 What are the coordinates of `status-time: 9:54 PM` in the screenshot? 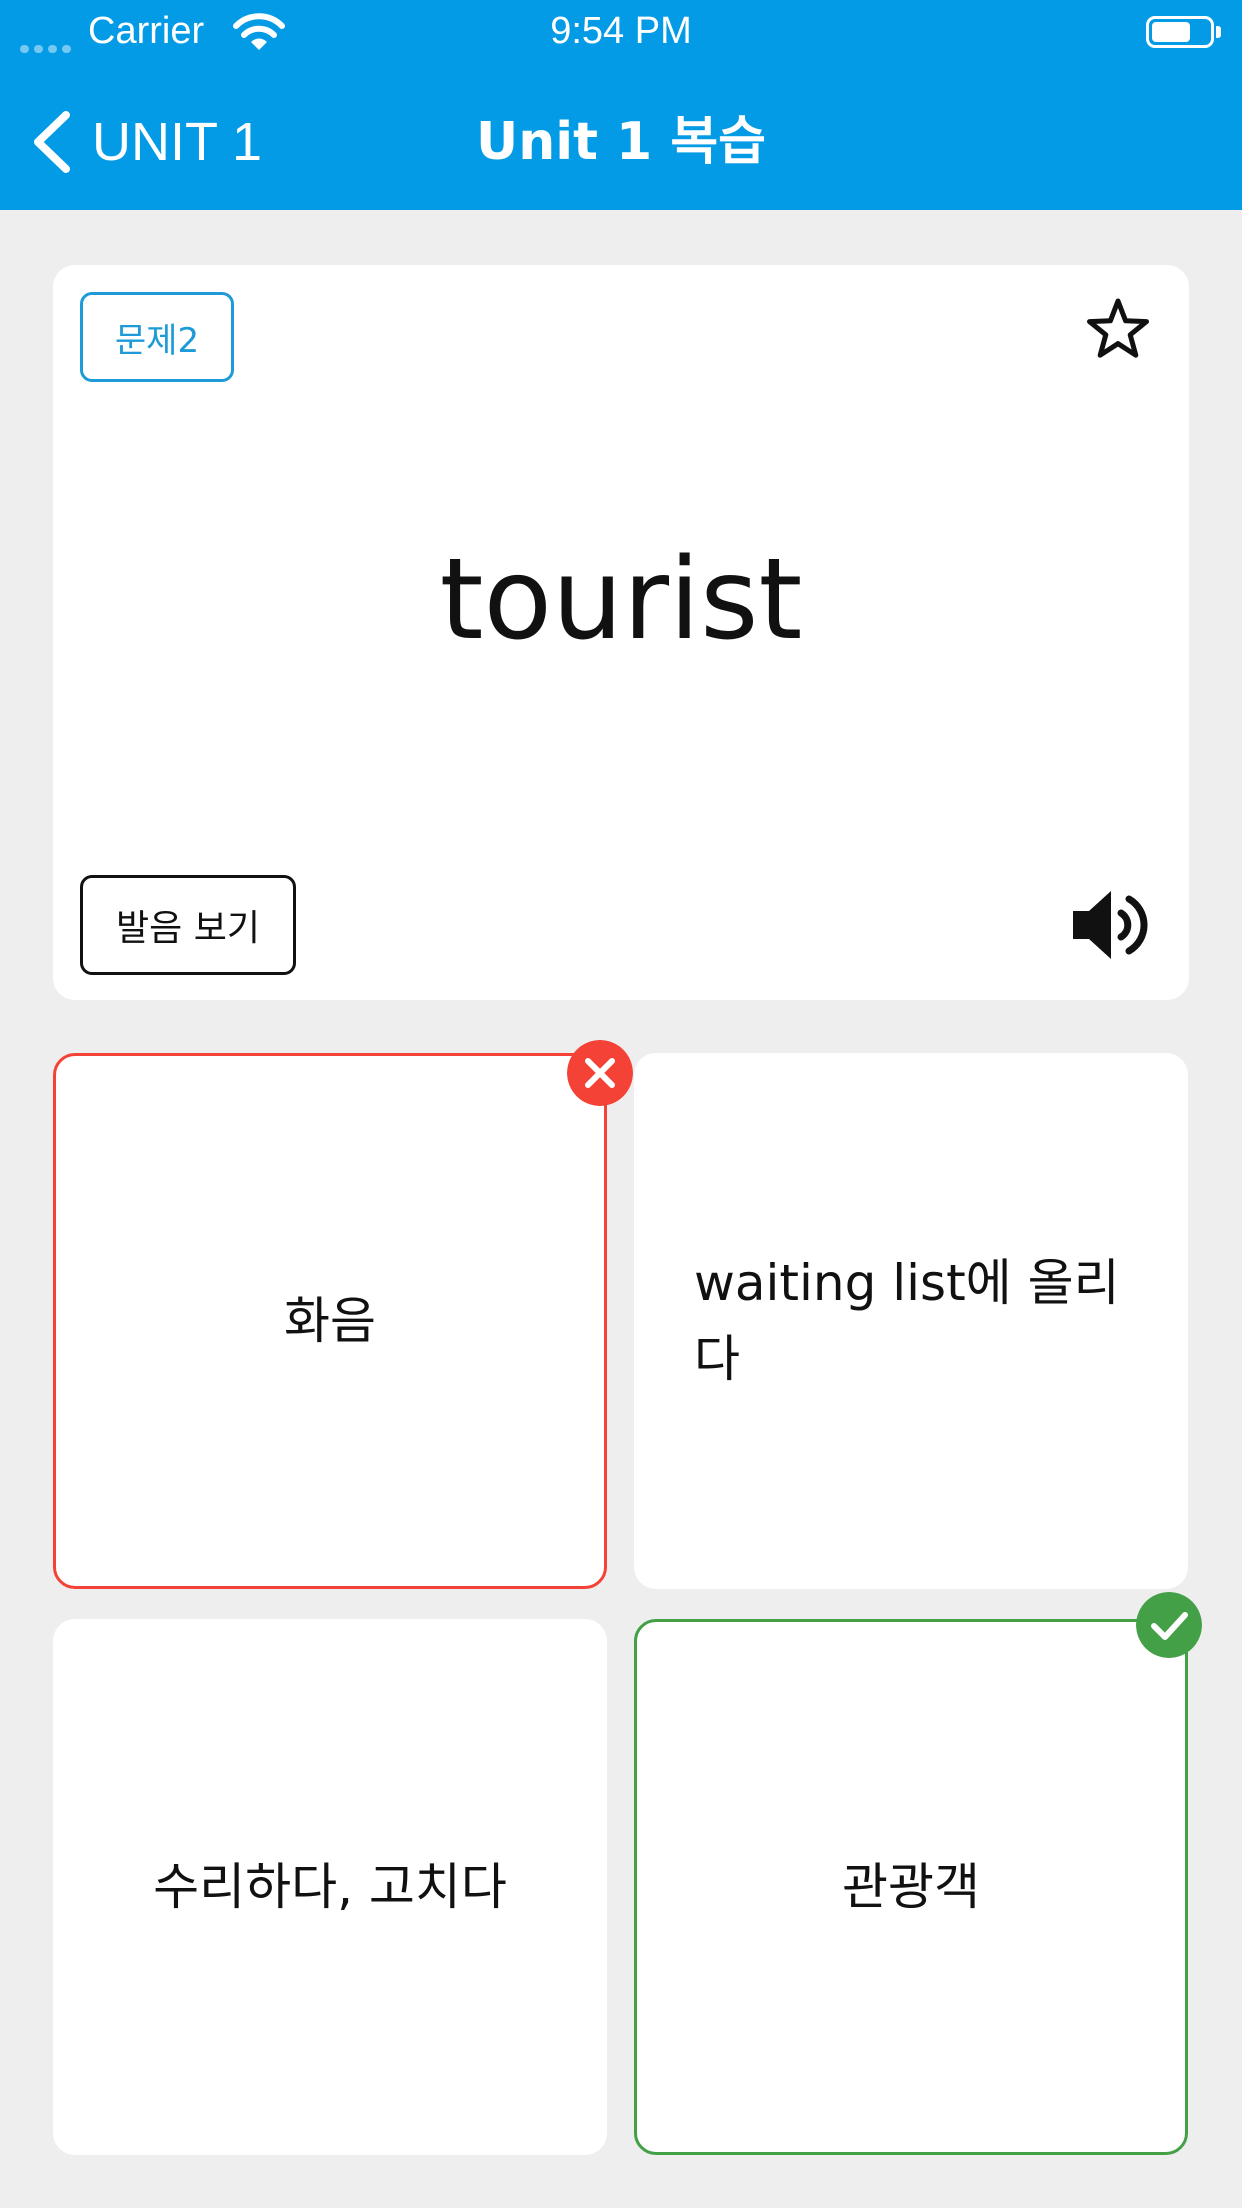 It's located at (621, 31).